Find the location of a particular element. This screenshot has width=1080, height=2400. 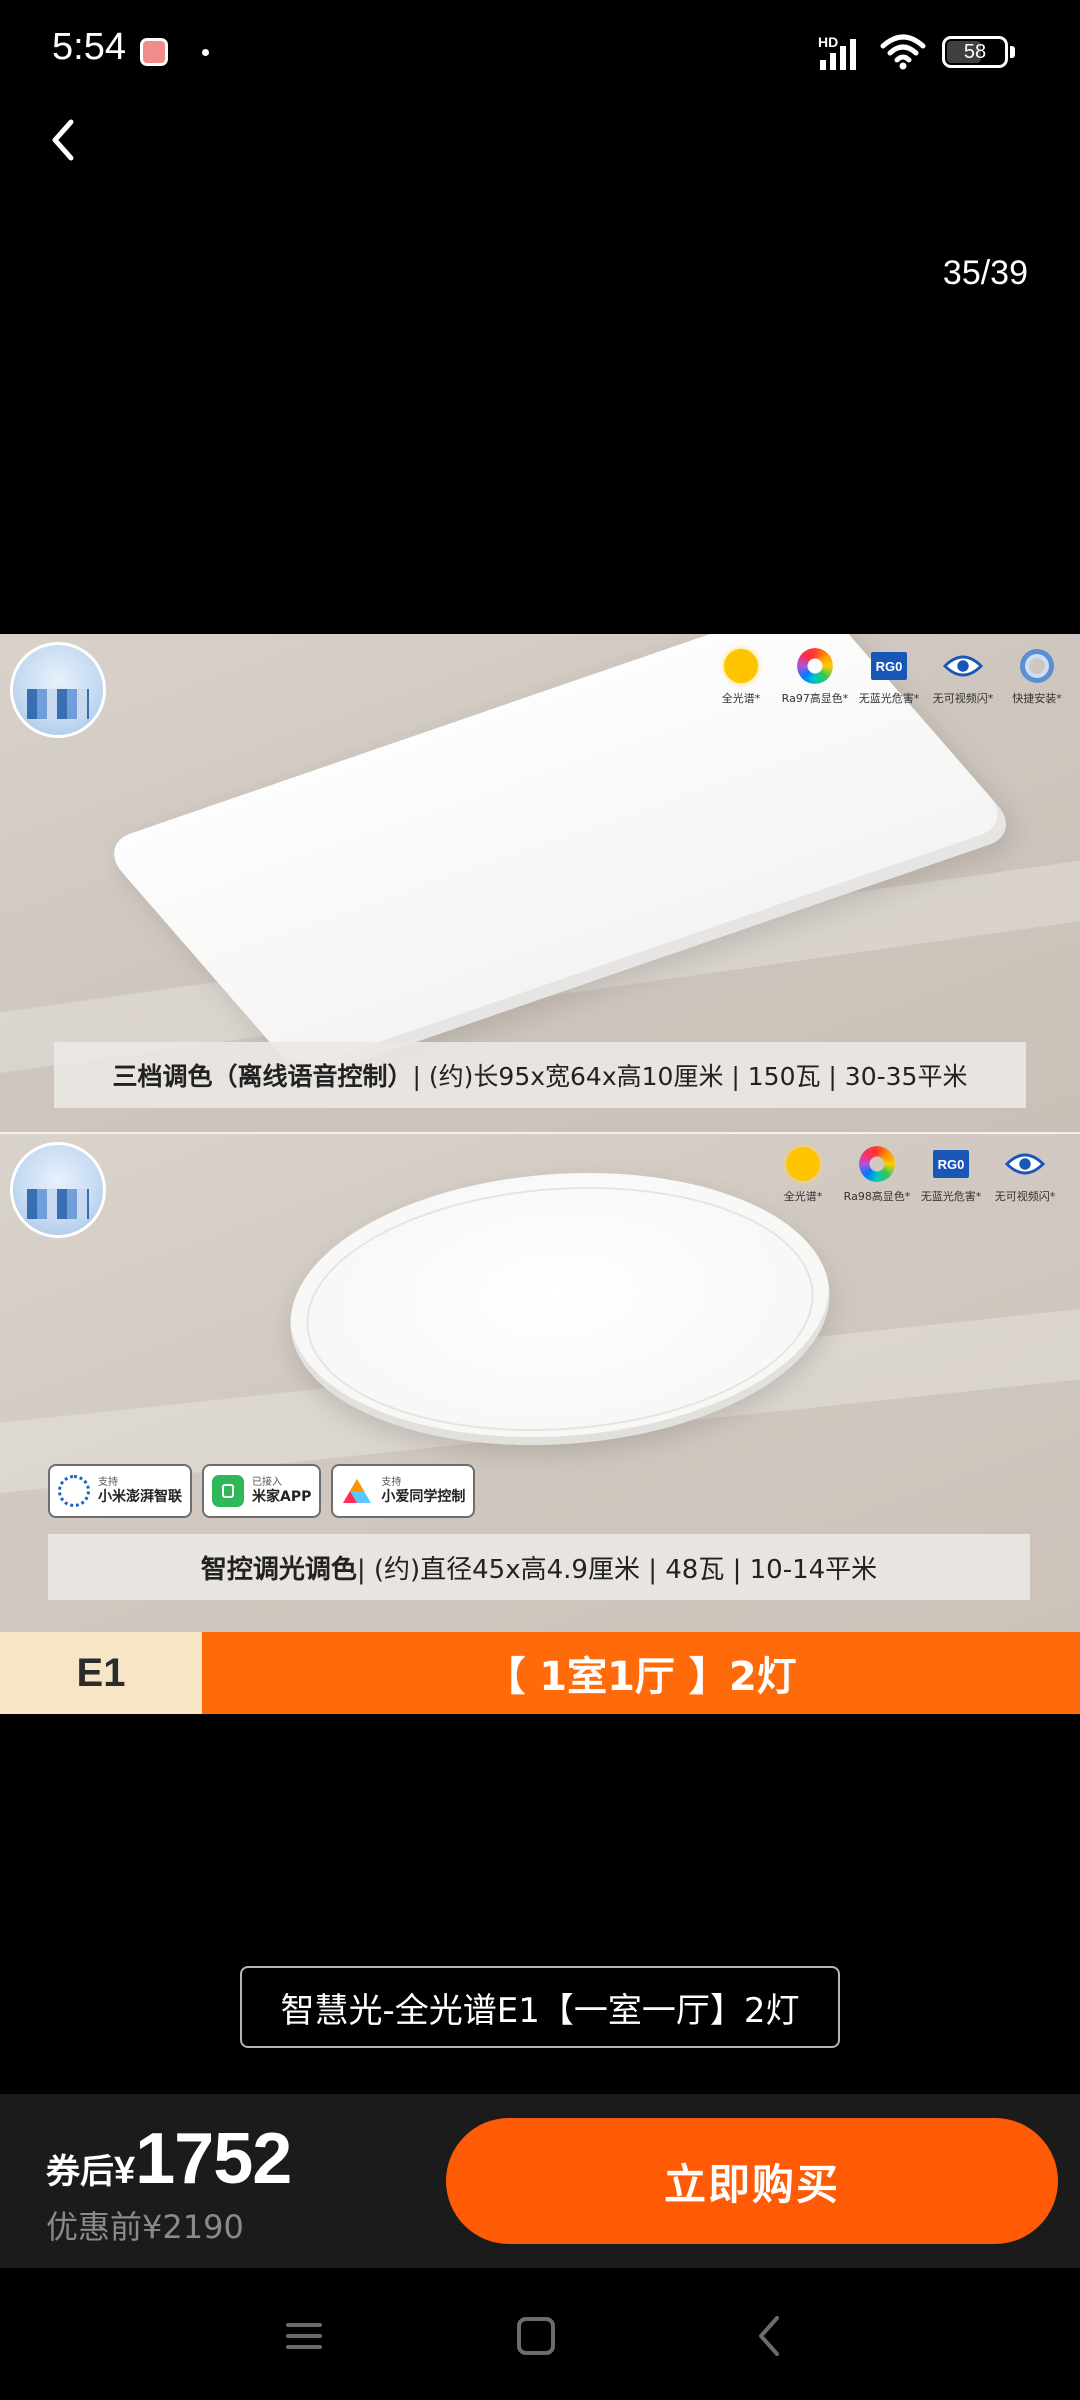

feature-quick-install: 快捷安装* is located at coordinates (1037, 676).